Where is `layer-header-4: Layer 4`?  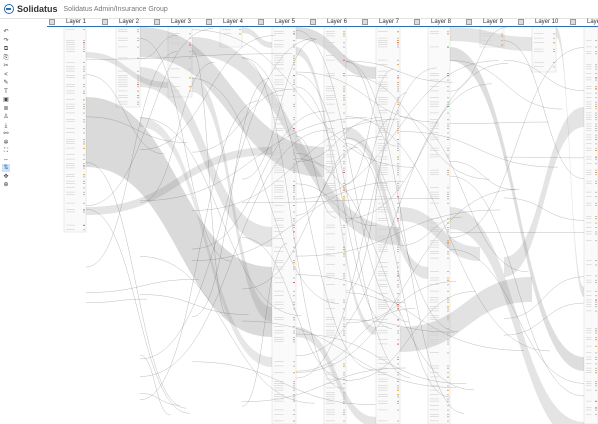 layer-header-4: Layer 4 is located at coordinates (233, 22).